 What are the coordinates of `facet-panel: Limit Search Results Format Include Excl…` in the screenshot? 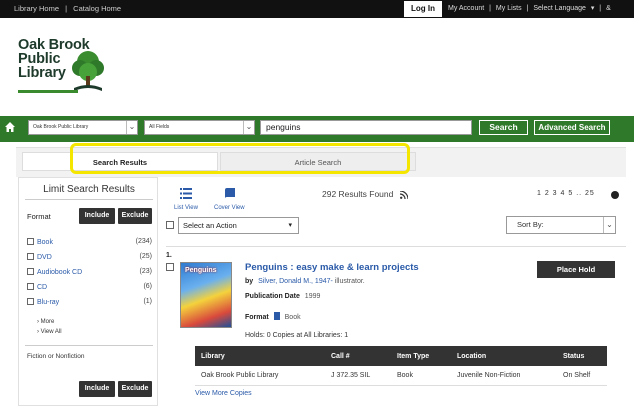 It's located at (88, 291).